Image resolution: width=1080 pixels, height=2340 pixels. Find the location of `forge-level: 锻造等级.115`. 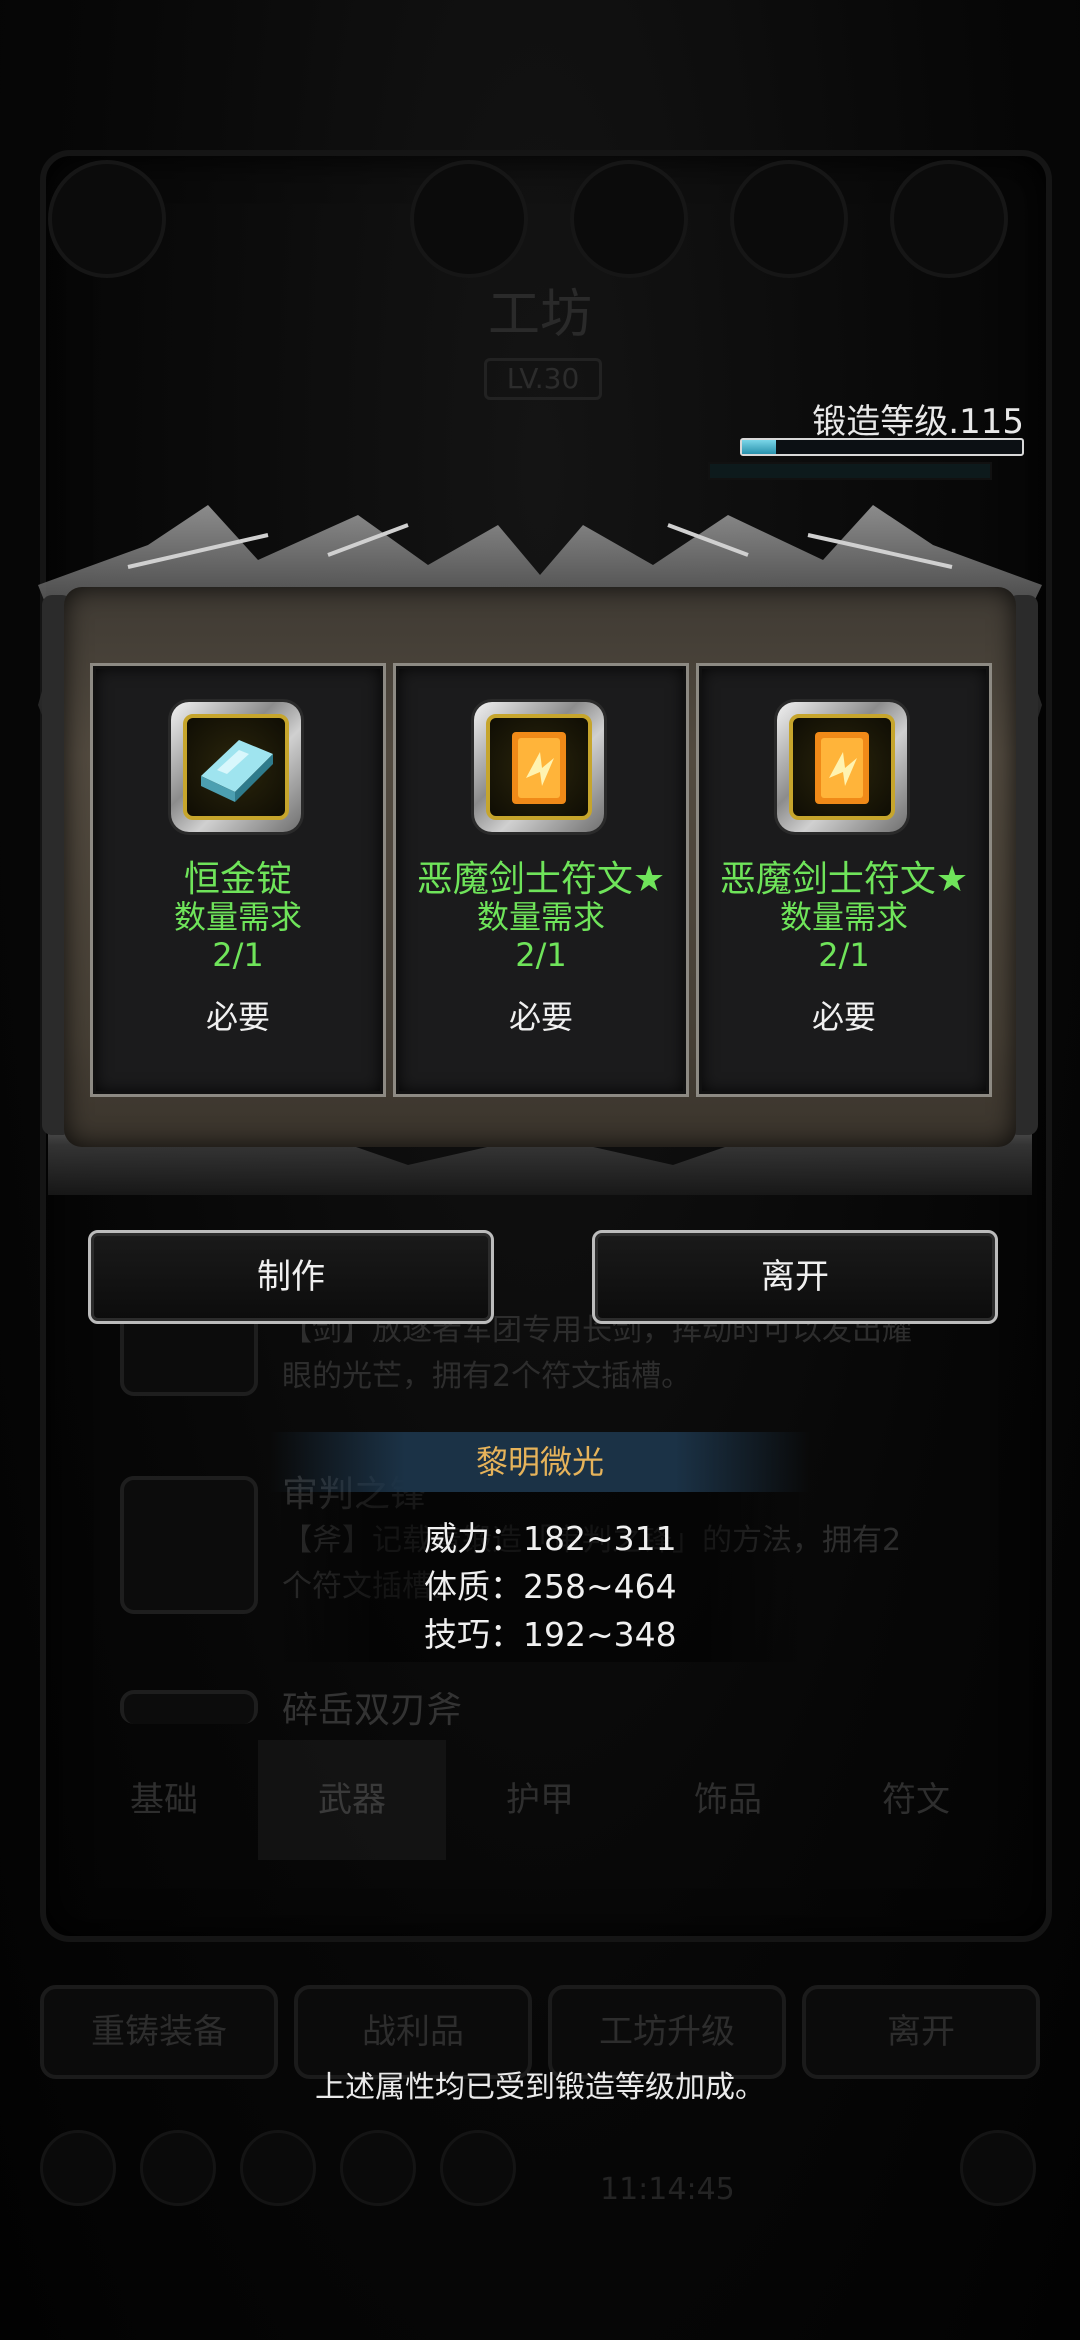

forge-level: 锻造等级.115 is located at coordinates (918, 418).